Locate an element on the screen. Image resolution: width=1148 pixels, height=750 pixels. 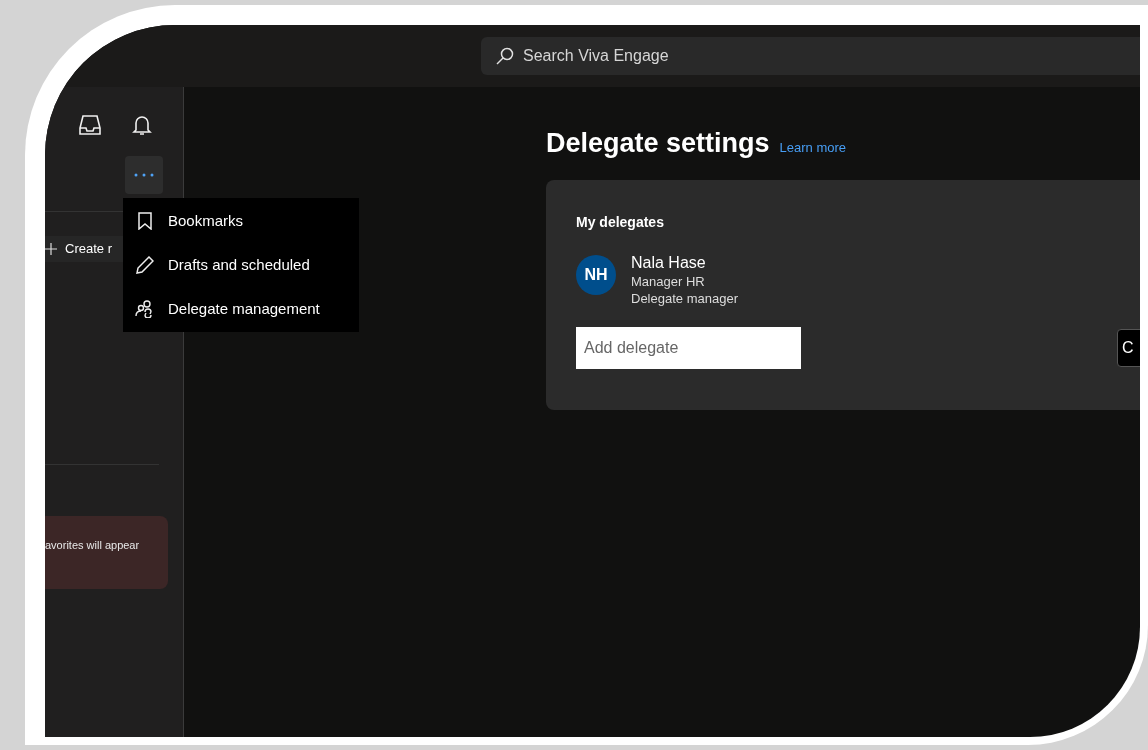
bell-icon is located at coordinates (142, 125).